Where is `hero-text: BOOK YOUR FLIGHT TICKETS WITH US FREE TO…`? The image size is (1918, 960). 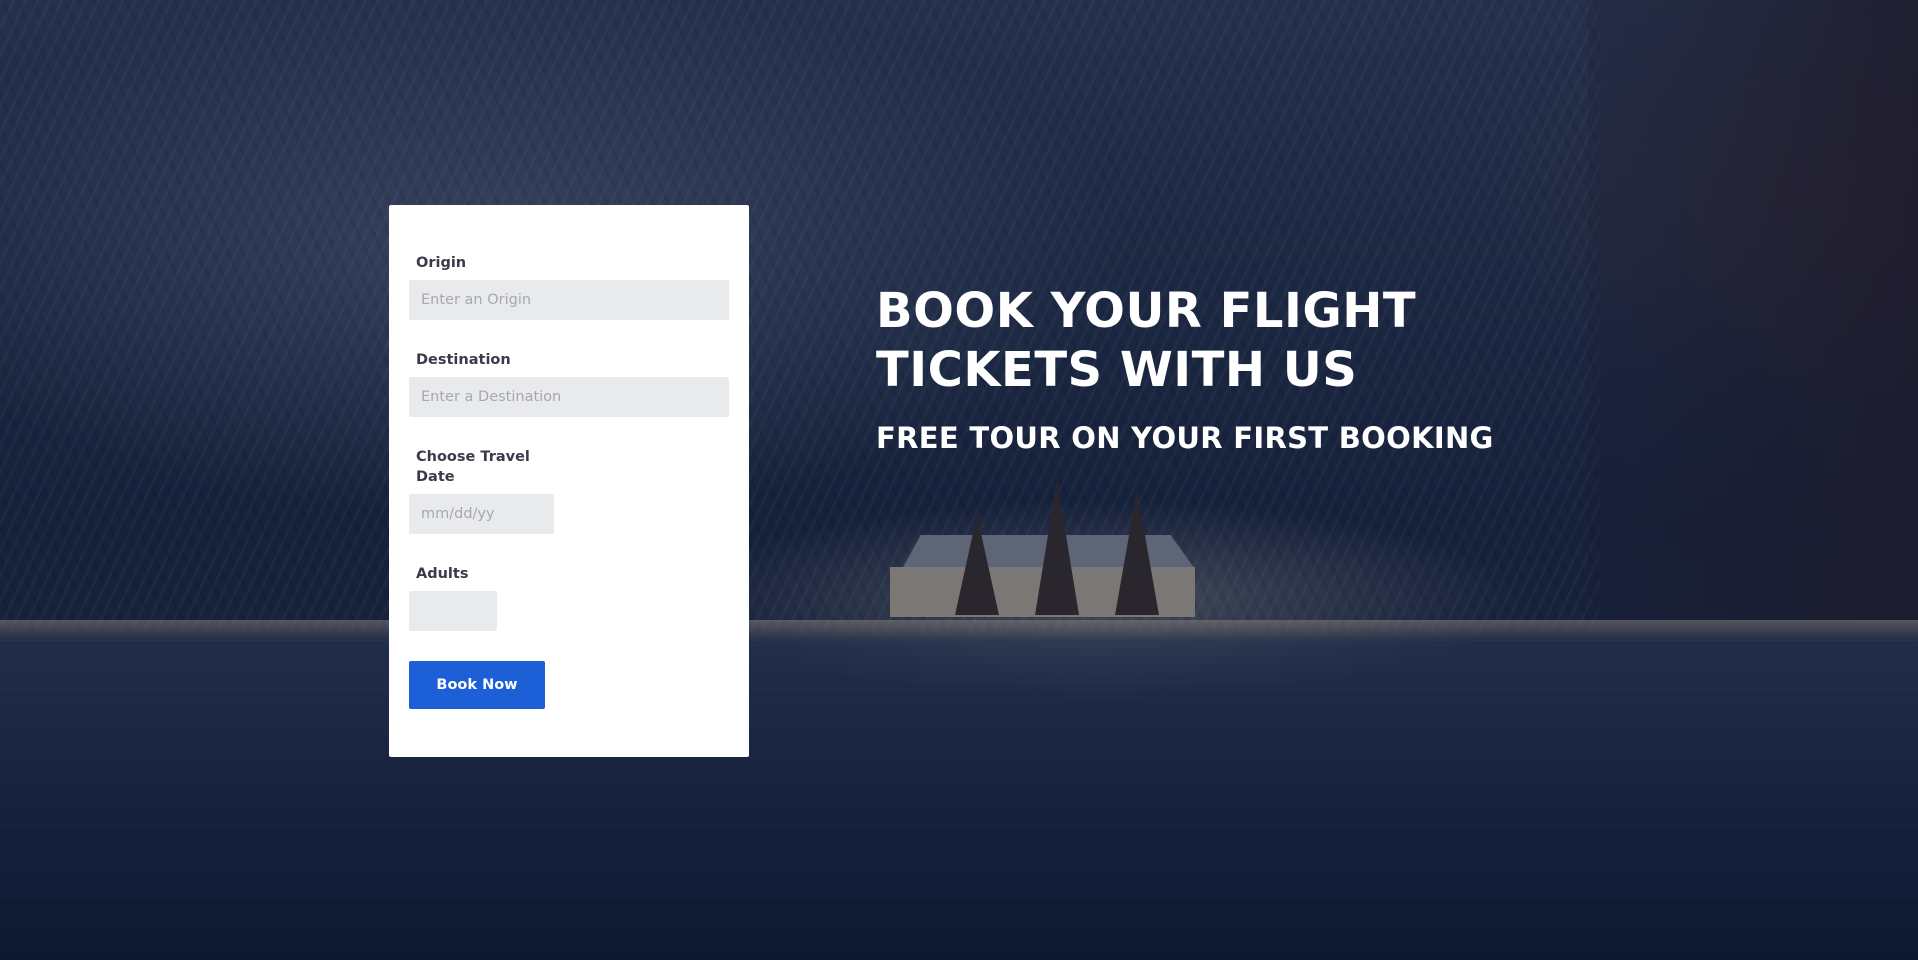
hero-text: BOOK YOUR FLIGHT TICKETS WITH US FREE TO… is located at coordinates (1326, 370).